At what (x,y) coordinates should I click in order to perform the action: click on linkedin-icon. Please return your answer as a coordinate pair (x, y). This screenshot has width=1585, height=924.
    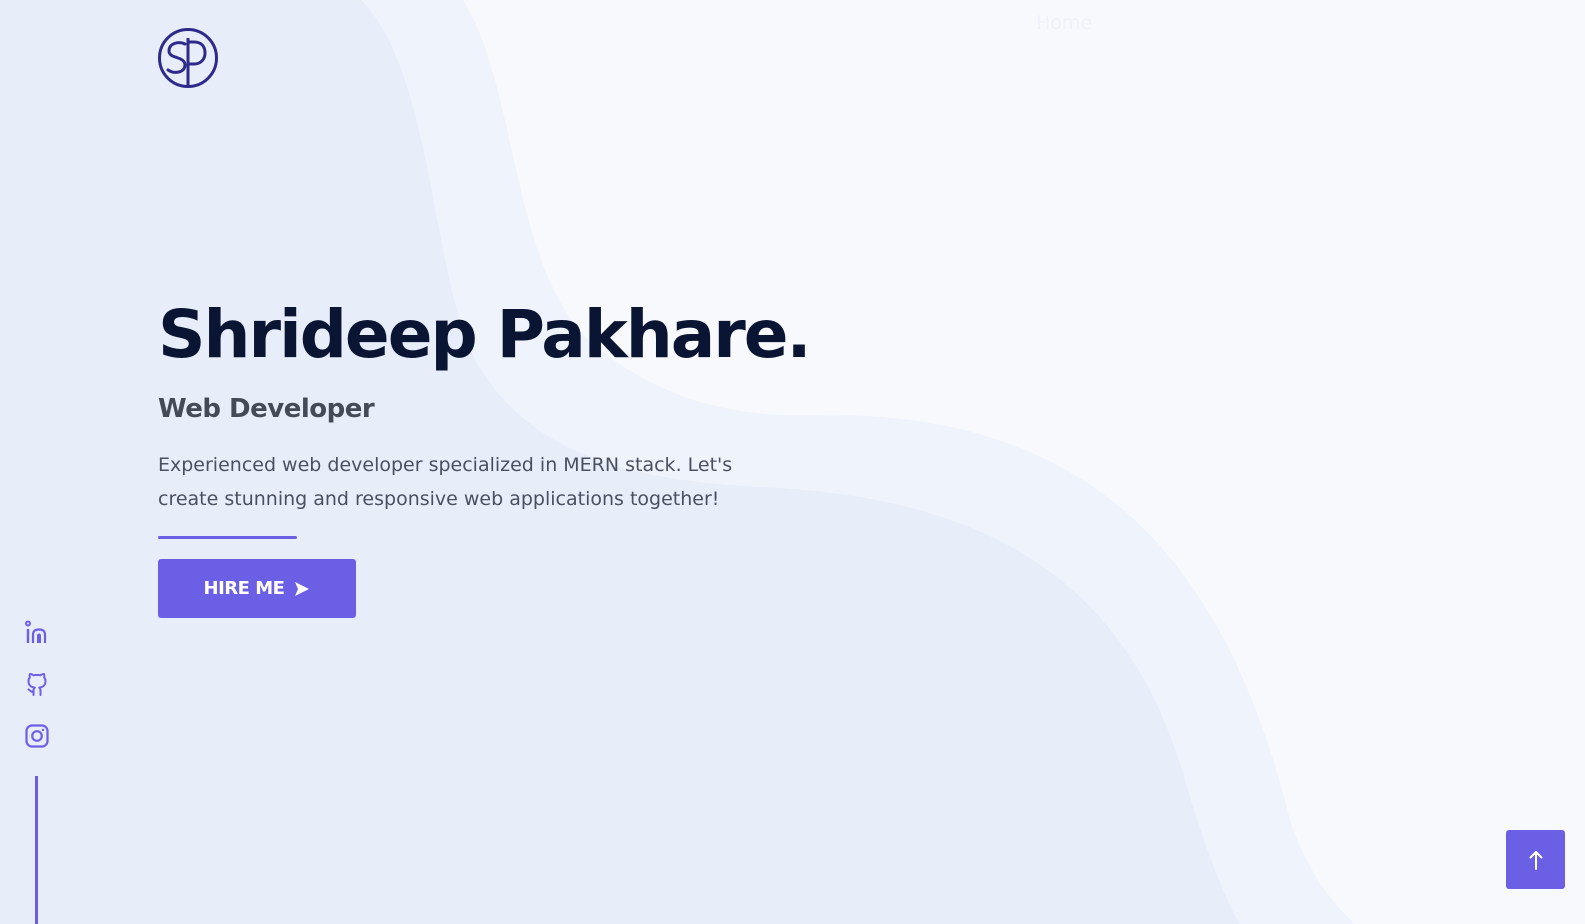
    Looking at the image, I should click on (36, 631).